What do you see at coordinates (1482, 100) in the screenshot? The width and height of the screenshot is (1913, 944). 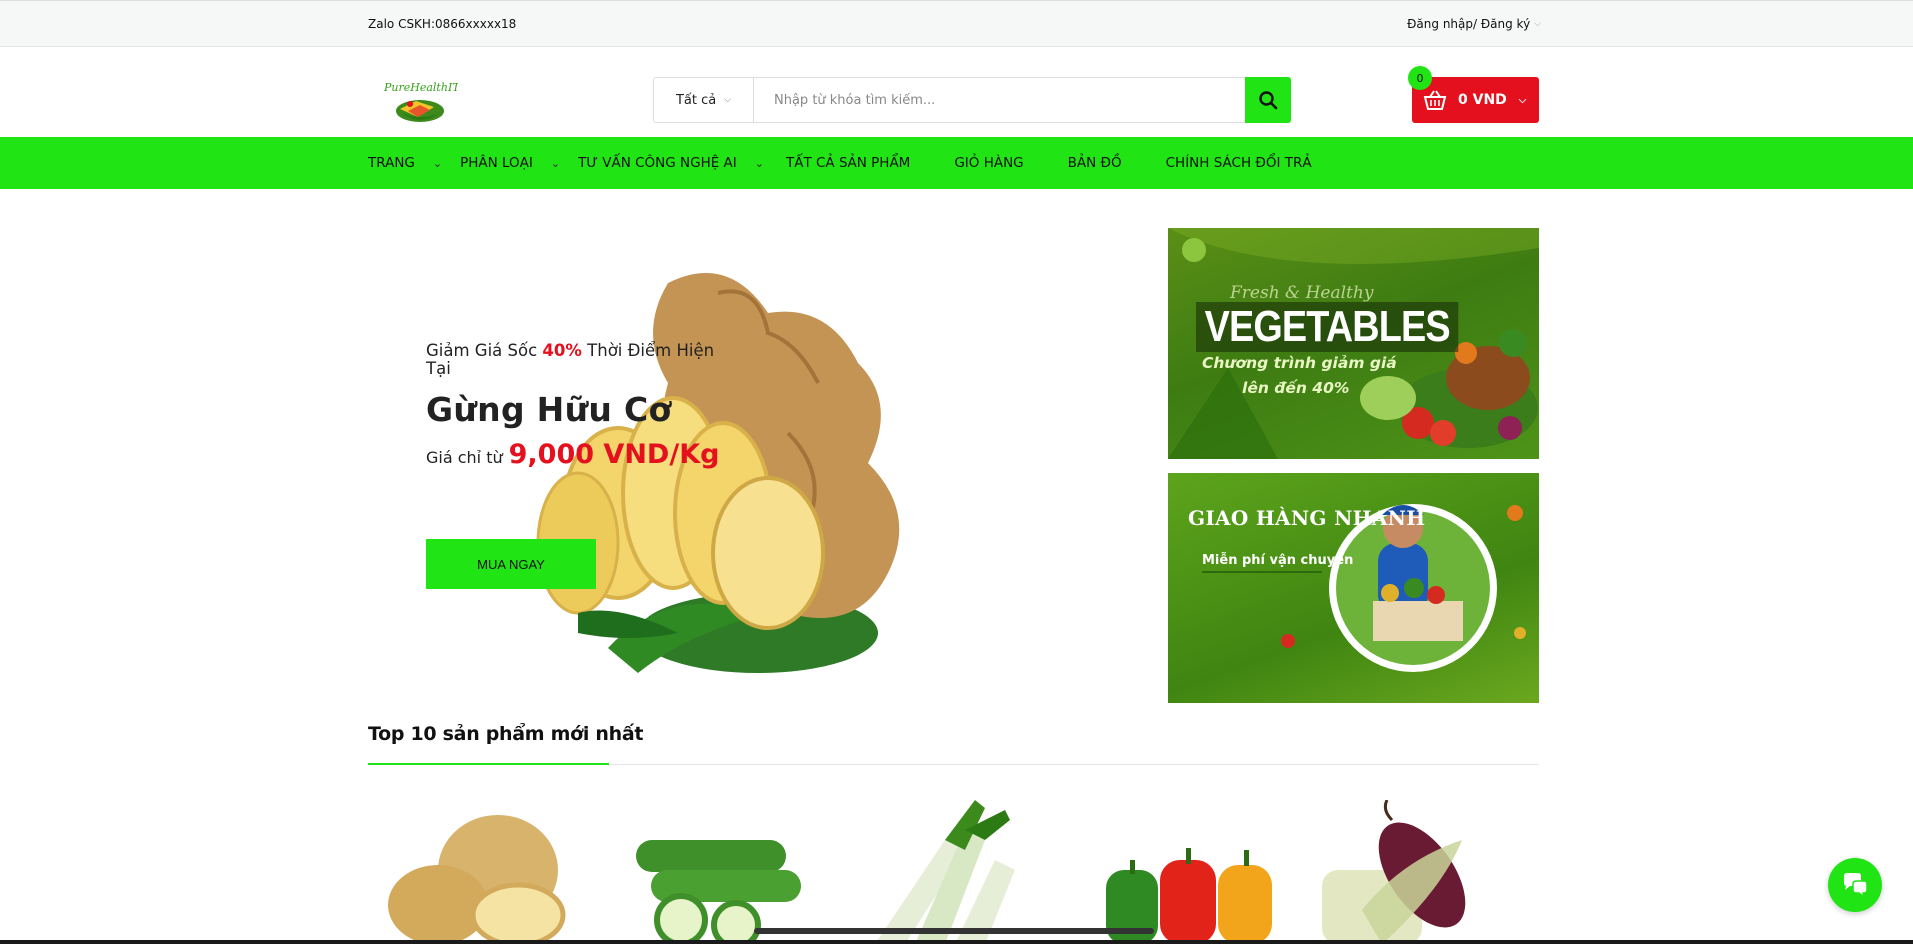 I see `cart-total: 0 VND` at bounding box center [1482, 100].